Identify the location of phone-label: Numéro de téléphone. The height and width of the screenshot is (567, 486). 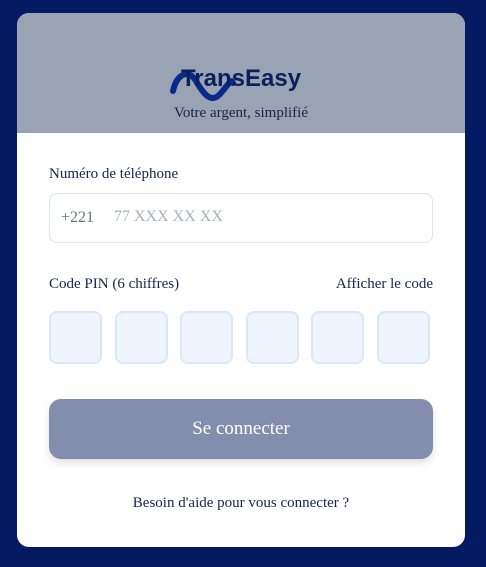
(114, 174).